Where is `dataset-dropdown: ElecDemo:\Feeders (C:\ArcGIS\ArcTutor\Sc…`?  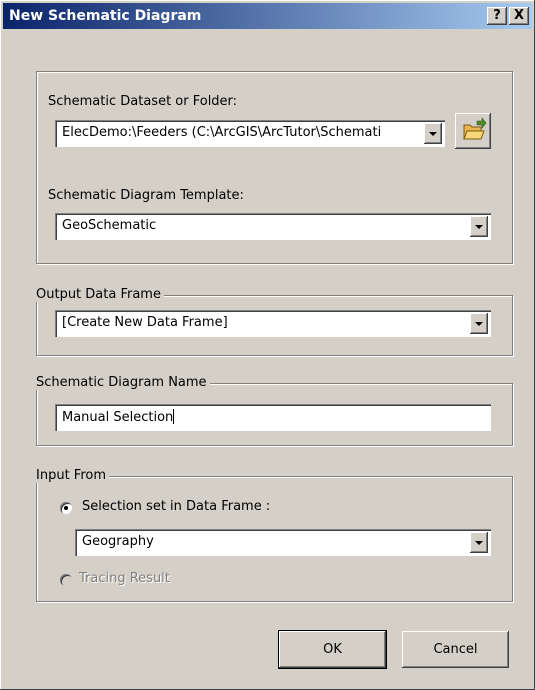
dataset-dropdown: ElecDemo:\Feeders (C:\ArcGIS\ArcTutor\Sc… is located at coordinates (250, 133).